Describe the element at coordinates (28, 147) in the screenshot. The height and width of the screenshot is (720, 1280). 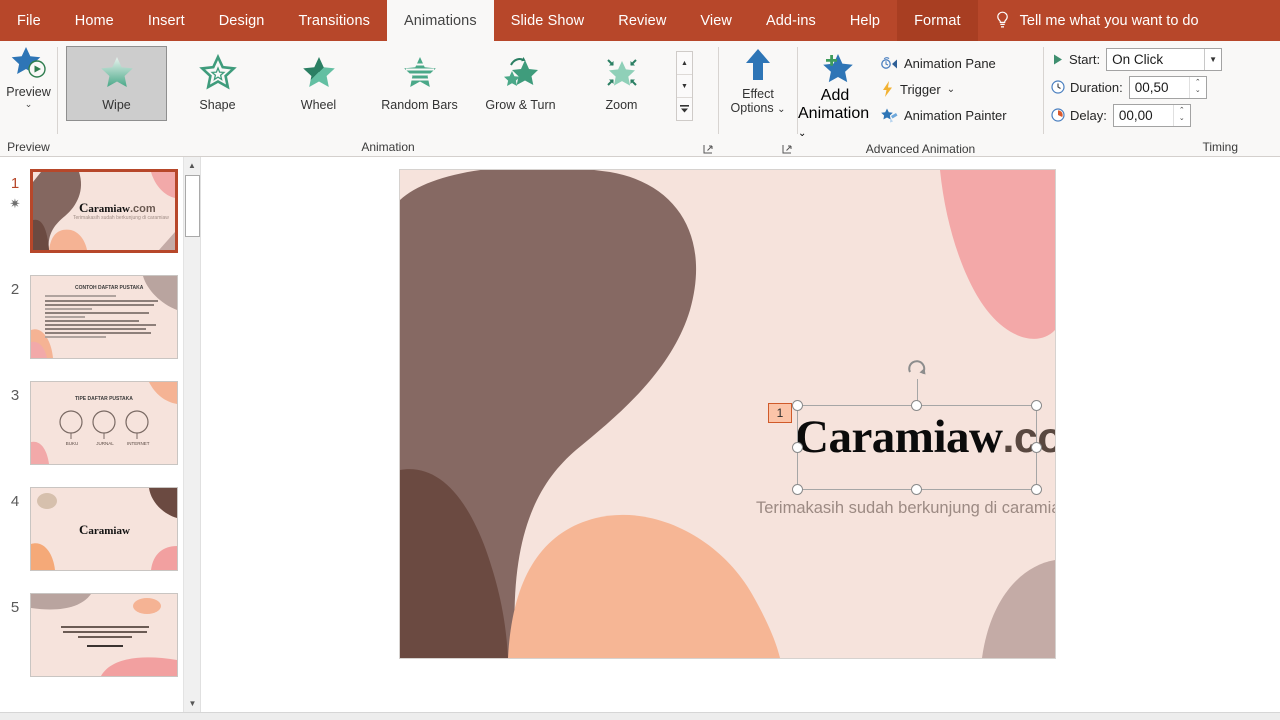
I see `ribbon-group-preview-label: Preview` at that location.